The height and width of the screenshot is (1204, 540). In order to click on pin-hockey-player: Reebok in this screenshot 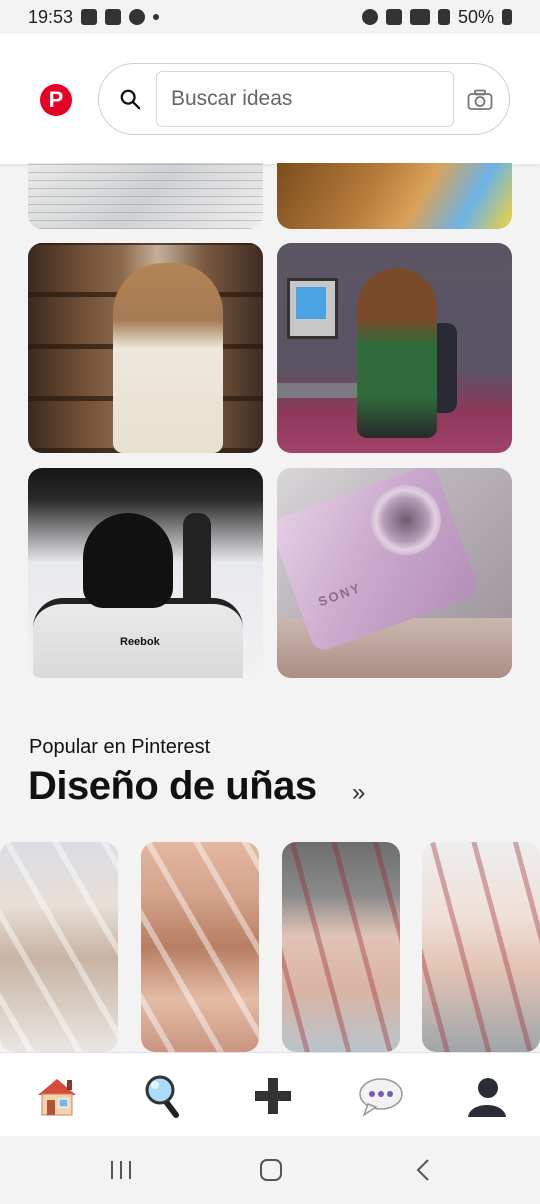, I will do `click(145, 573)`.